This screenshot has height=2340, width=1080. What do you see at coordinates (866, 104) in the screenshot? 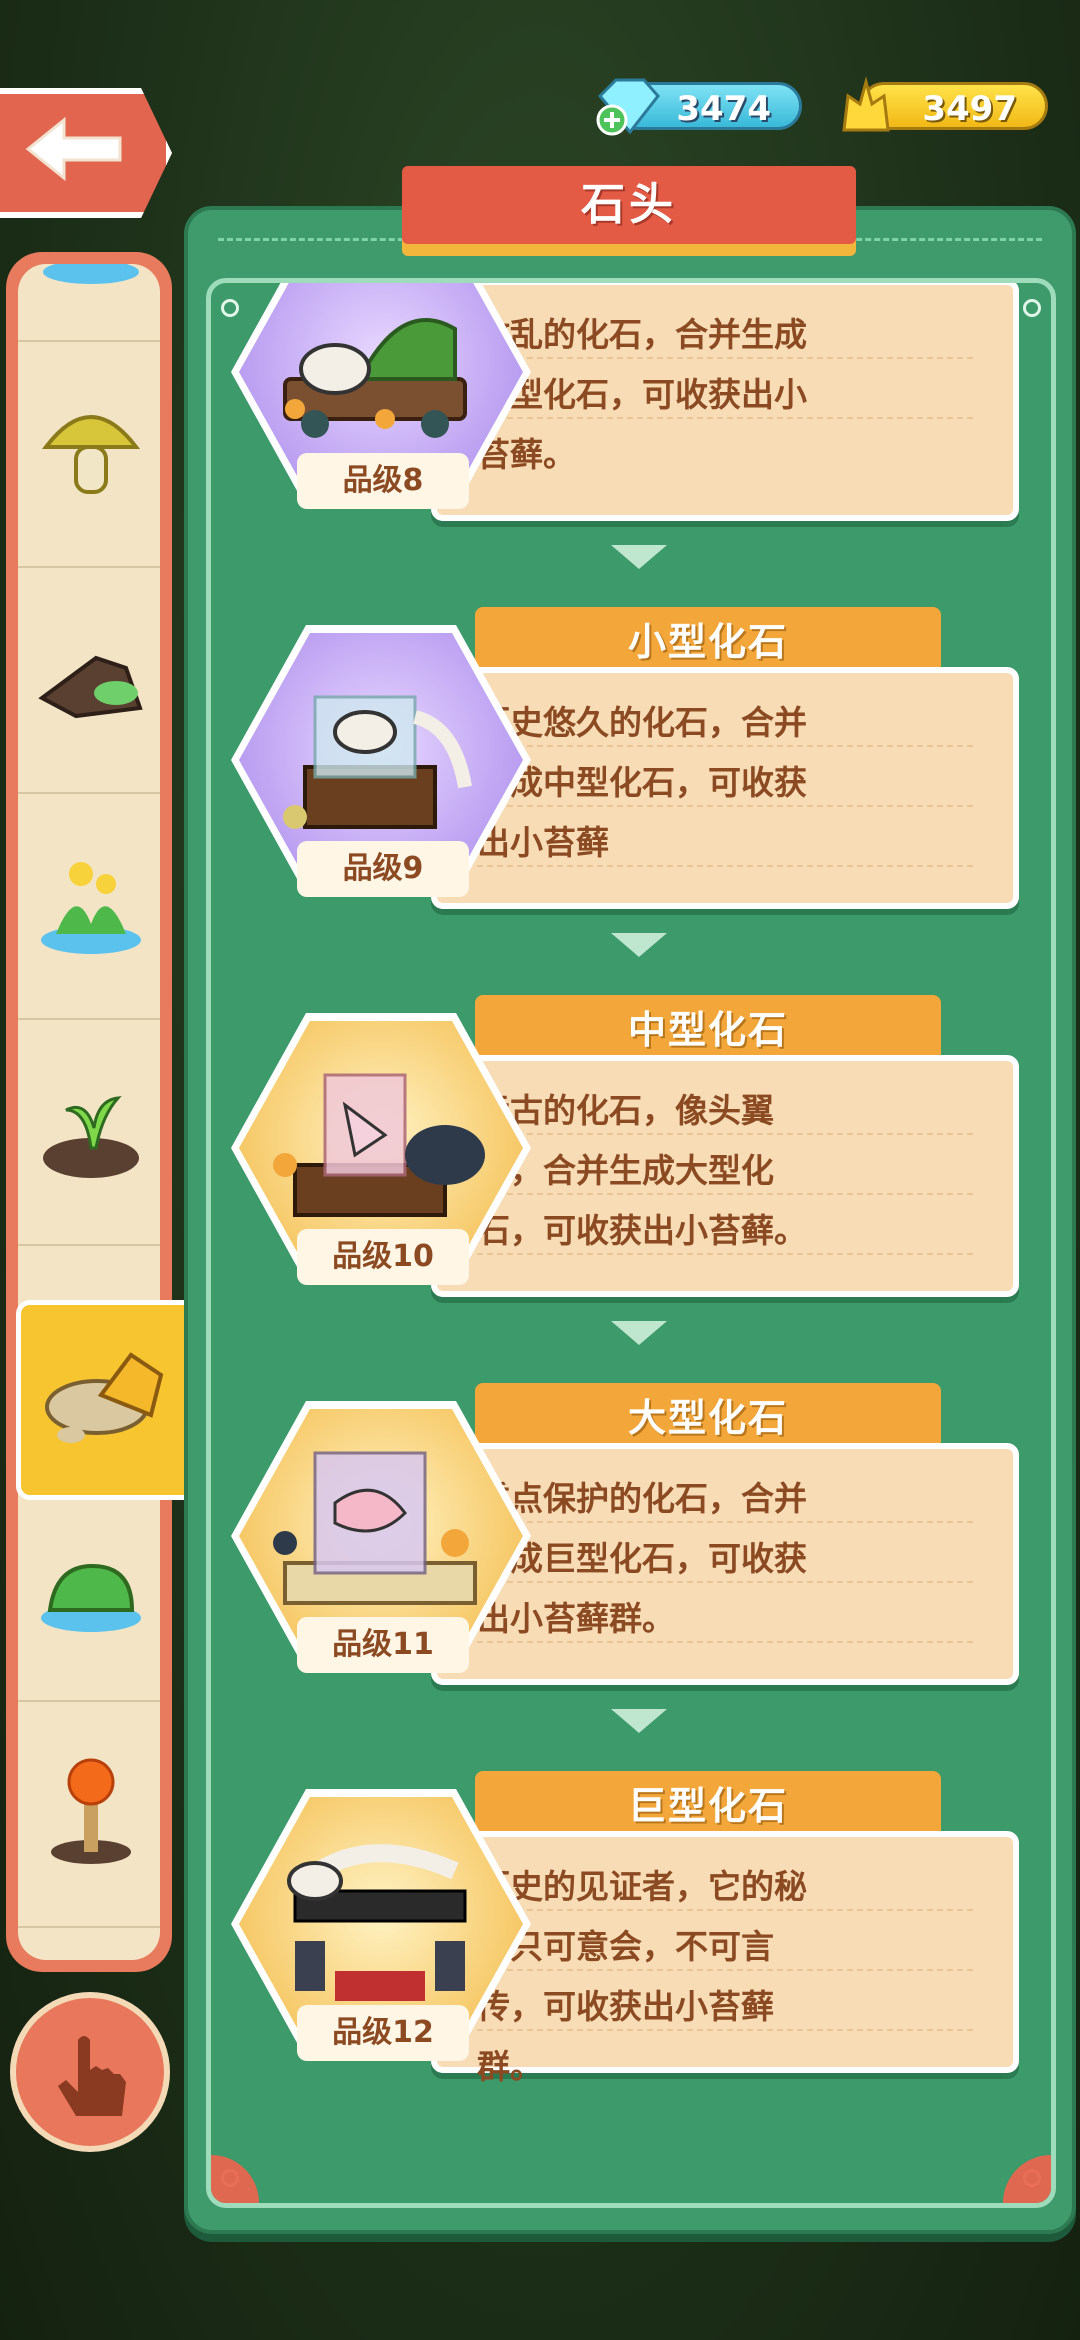
I see `gold-icon` at bounding box center [866, 104].